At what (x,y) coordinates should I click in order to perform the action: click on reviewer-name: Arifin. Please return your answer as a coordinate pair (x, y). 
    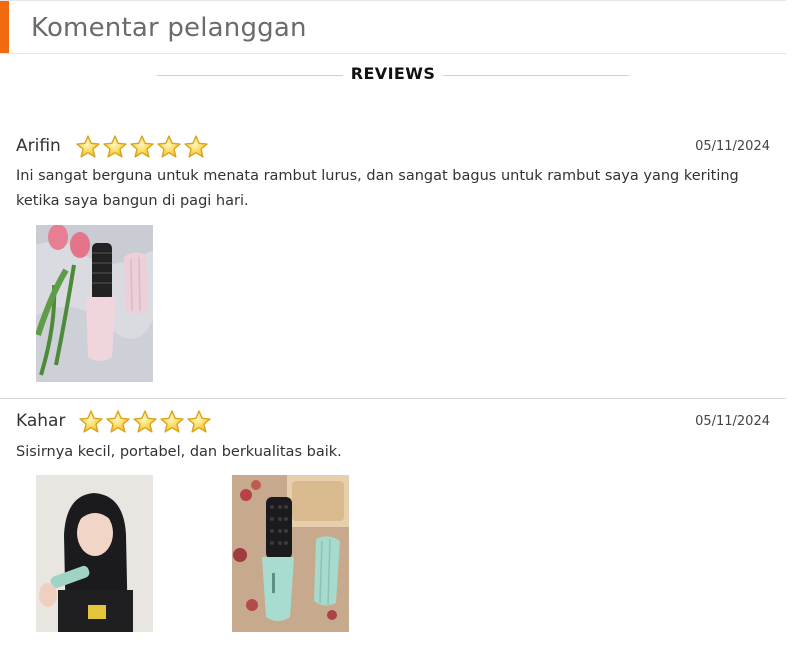
    Looking at the image, I should click on (38, 146).